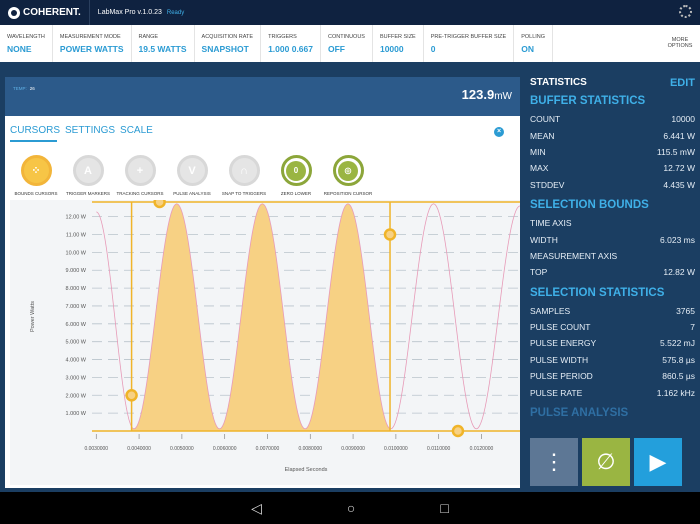 The height and width of the screenshot is (524, 700). What do you see at coordinates (612, 223) in the screenshot?
I see `stat-row: TIME AXIS` at bounding box center [612, 223].